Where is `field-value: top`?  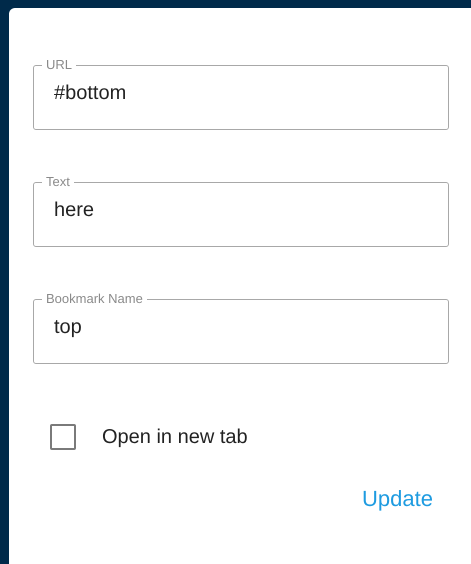
field-value: top is located at coordinates (68, 327).